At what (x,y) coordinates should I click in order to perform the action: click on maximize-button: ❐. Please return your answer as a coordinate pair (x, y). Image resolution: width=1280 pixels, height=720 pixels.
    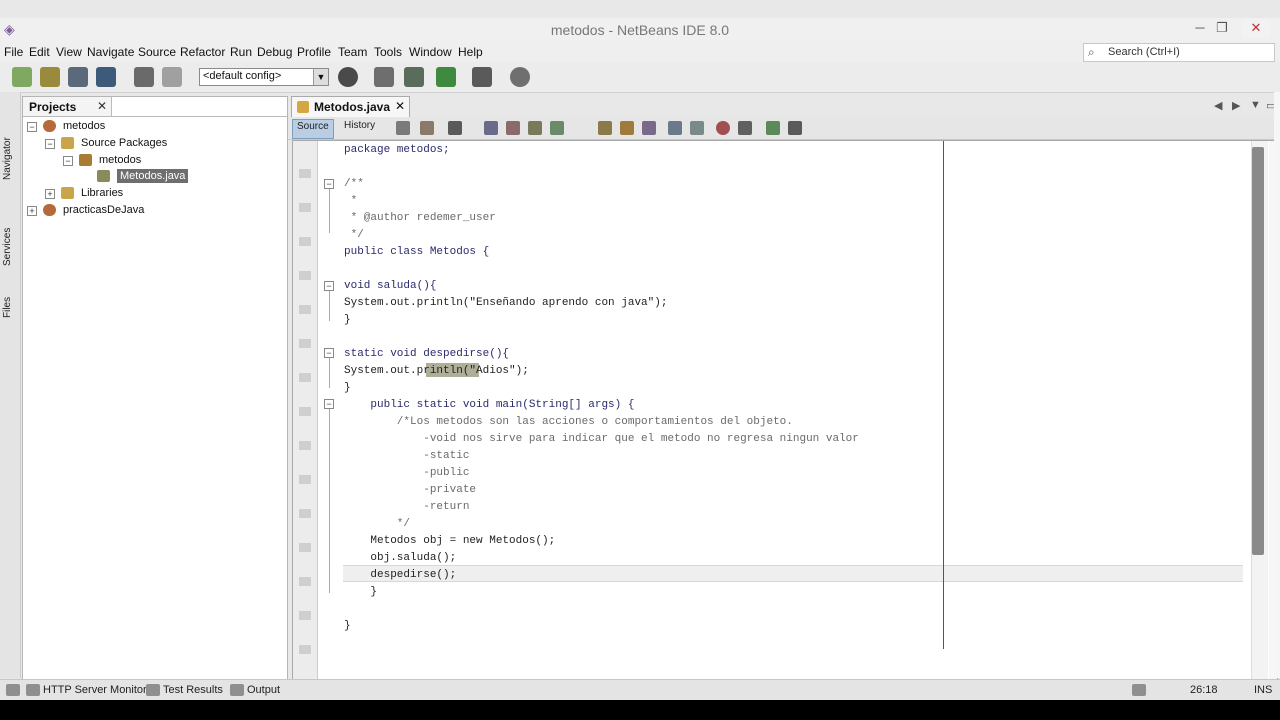
    Looking at the image, I should click on (1222, 29).